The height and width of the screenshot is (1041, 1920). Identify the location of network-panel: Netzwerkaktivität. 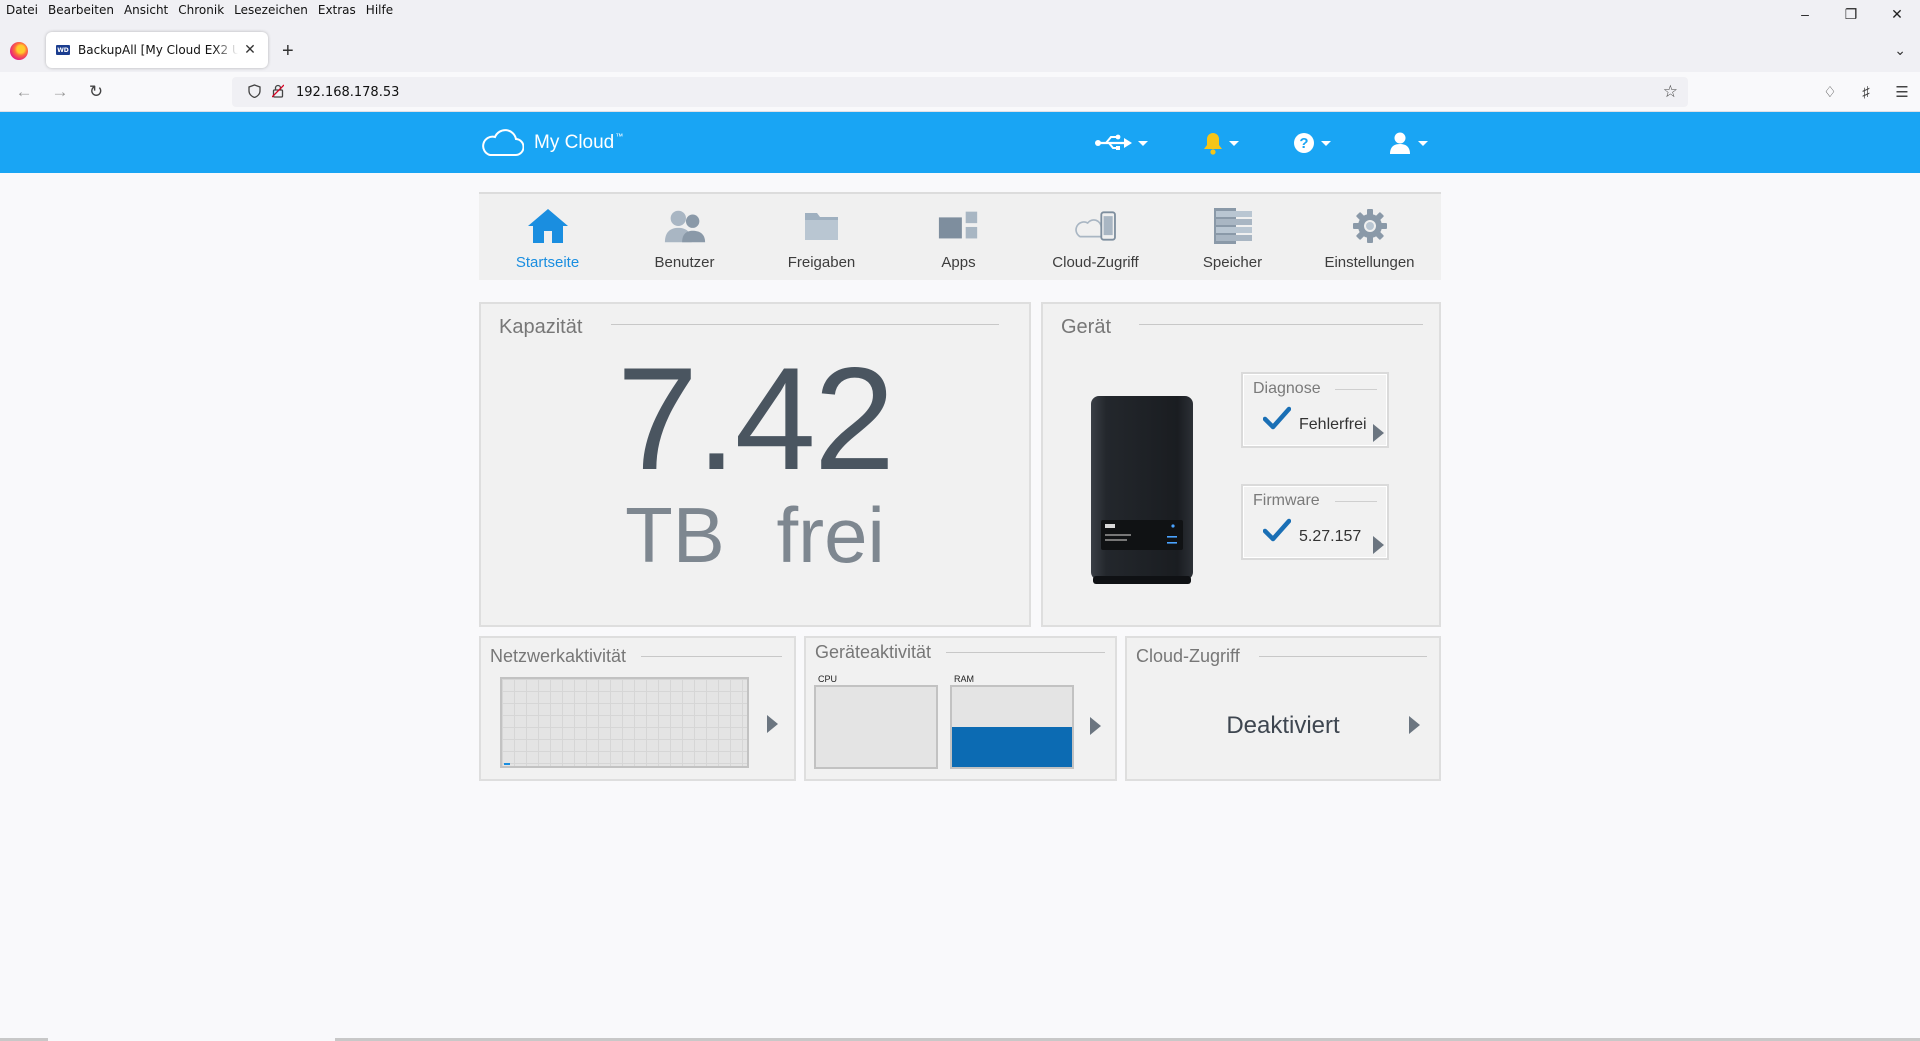
(637, 708).